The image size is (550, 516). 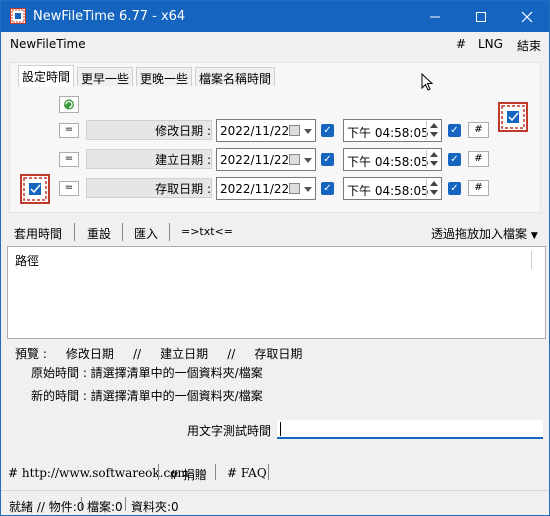 I want to click on menu-exit: 結束, so click(x=529, y=45).